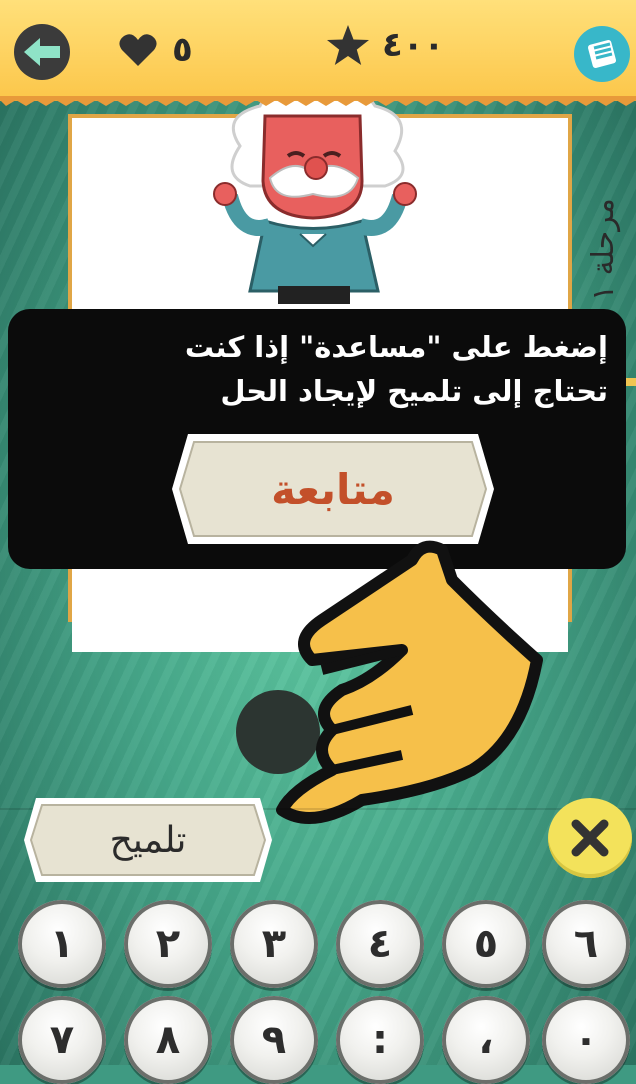 This screenshot has width=636, height=1084. Describe the element at coordinates (396, 347) in the screenshot. I see `tooltip-line-1: إضغط على "مساعدة" إذا كنت` at that location.